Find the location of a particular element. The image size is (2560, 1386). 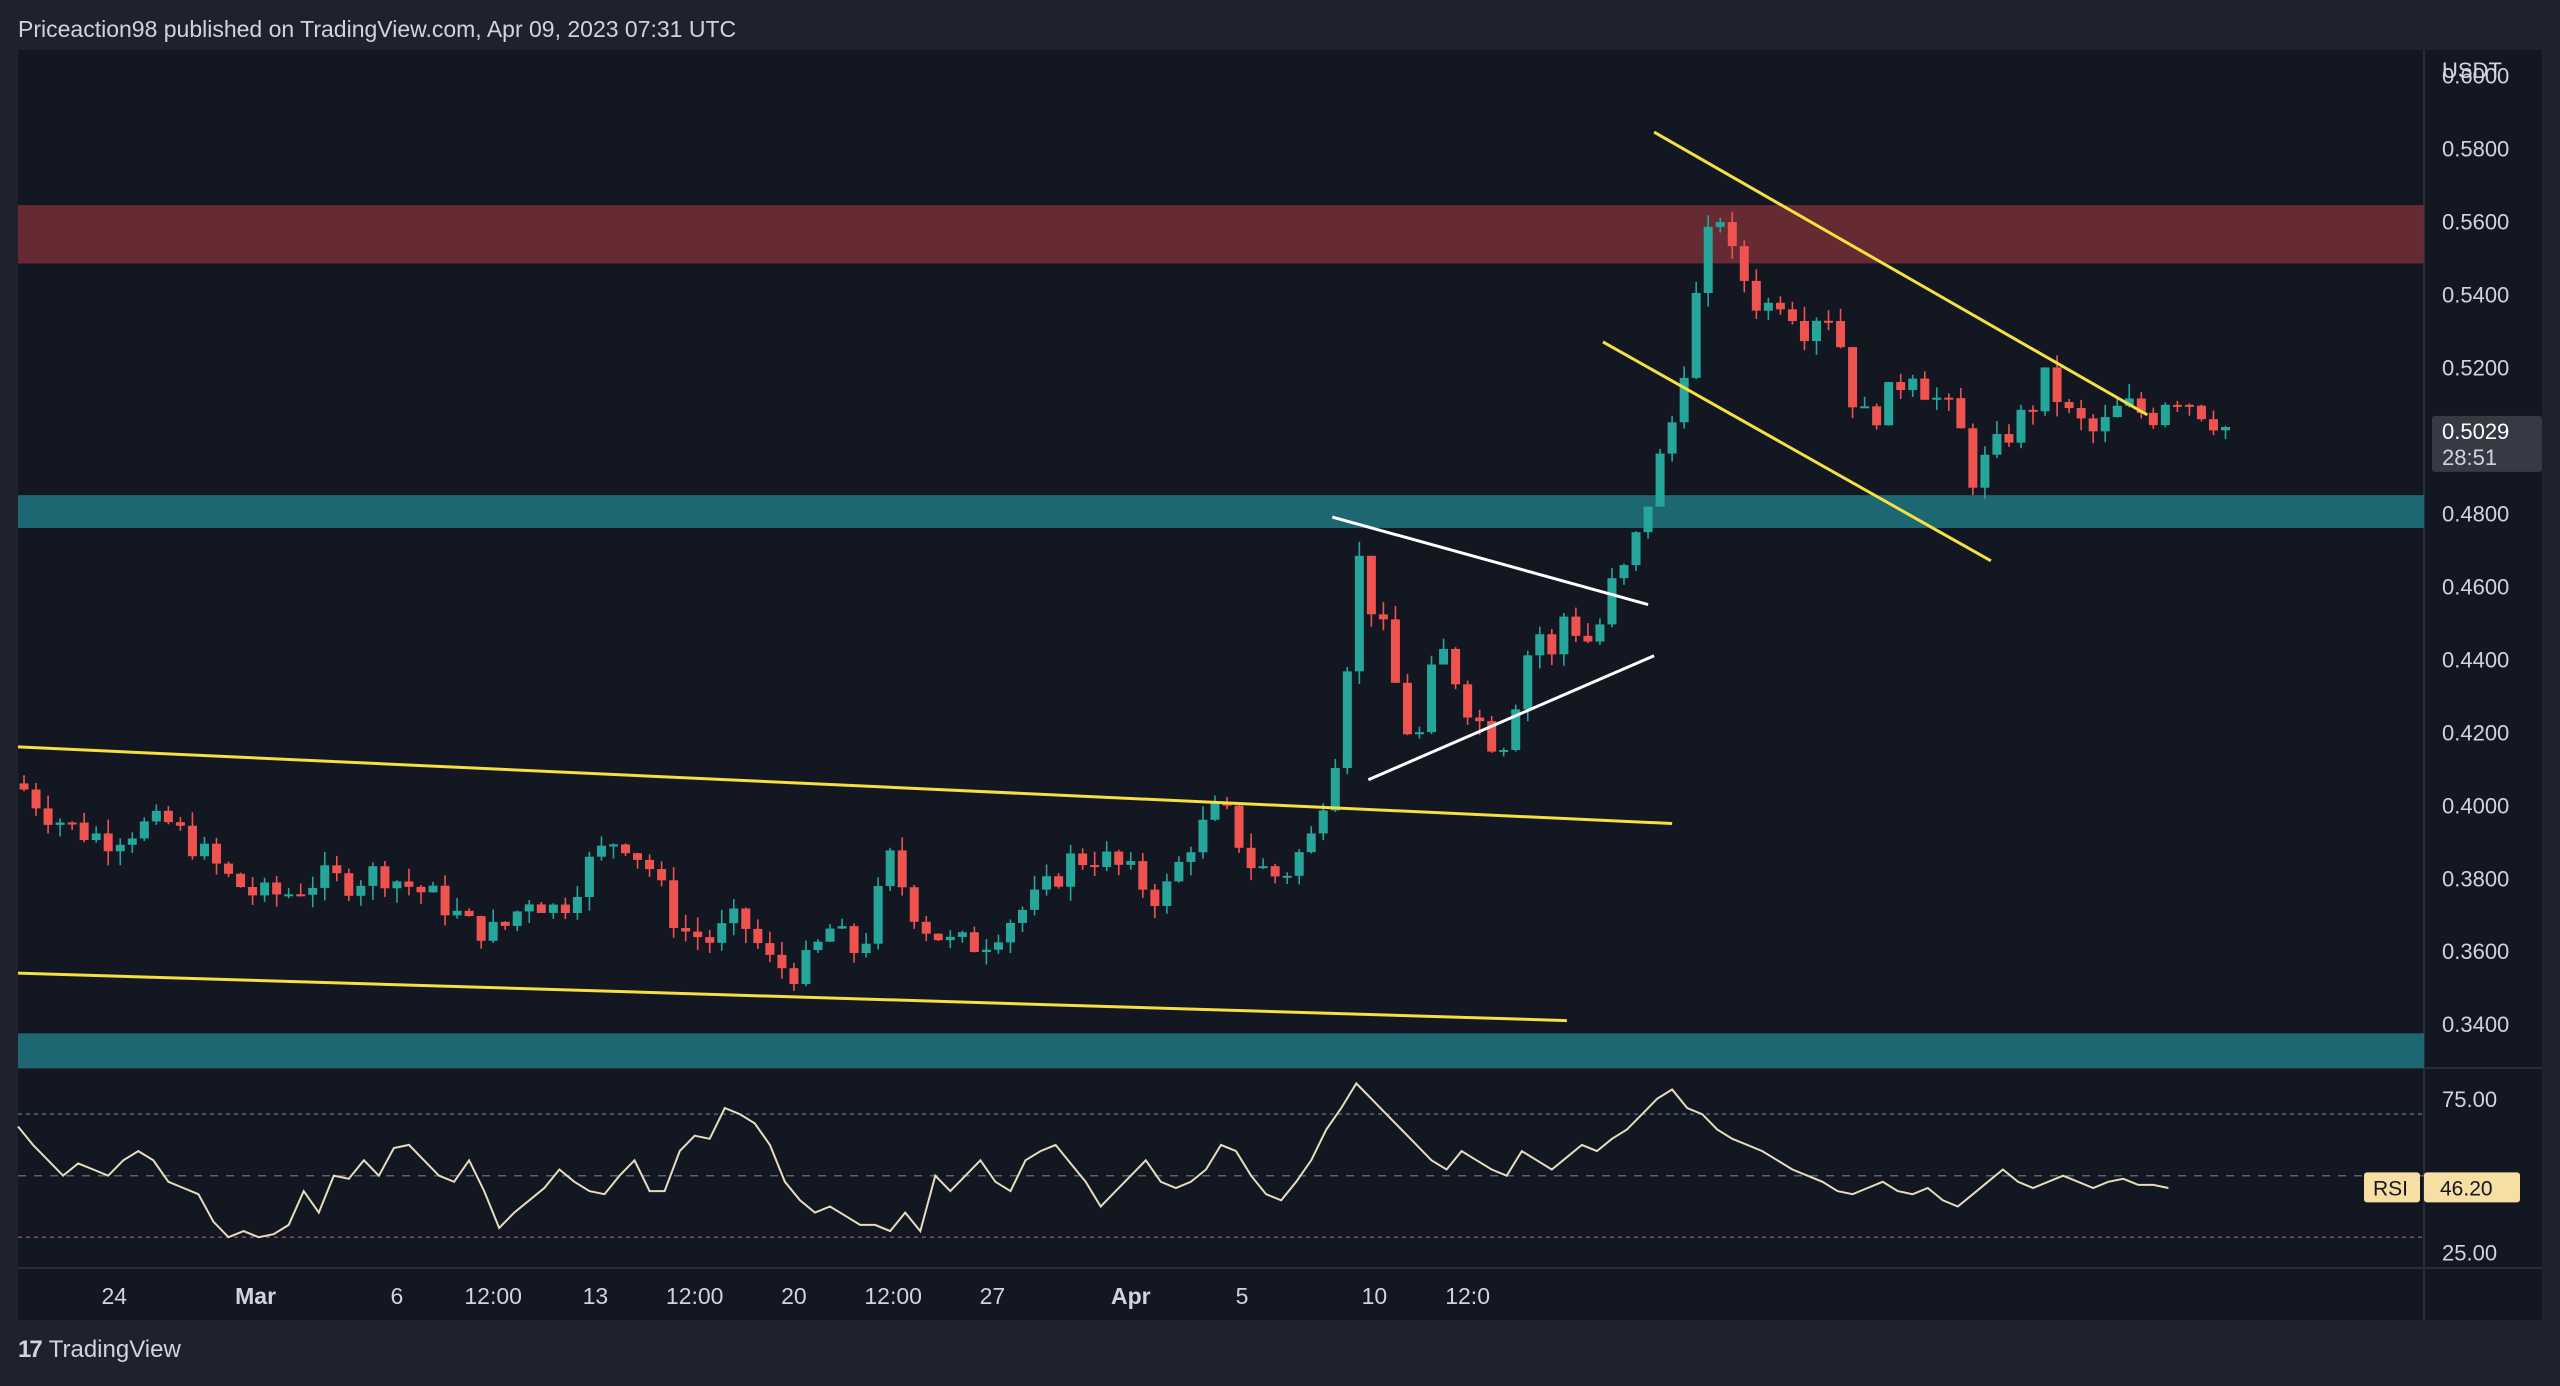

brand-name: TradingView is located at coordinates (114, 1349).